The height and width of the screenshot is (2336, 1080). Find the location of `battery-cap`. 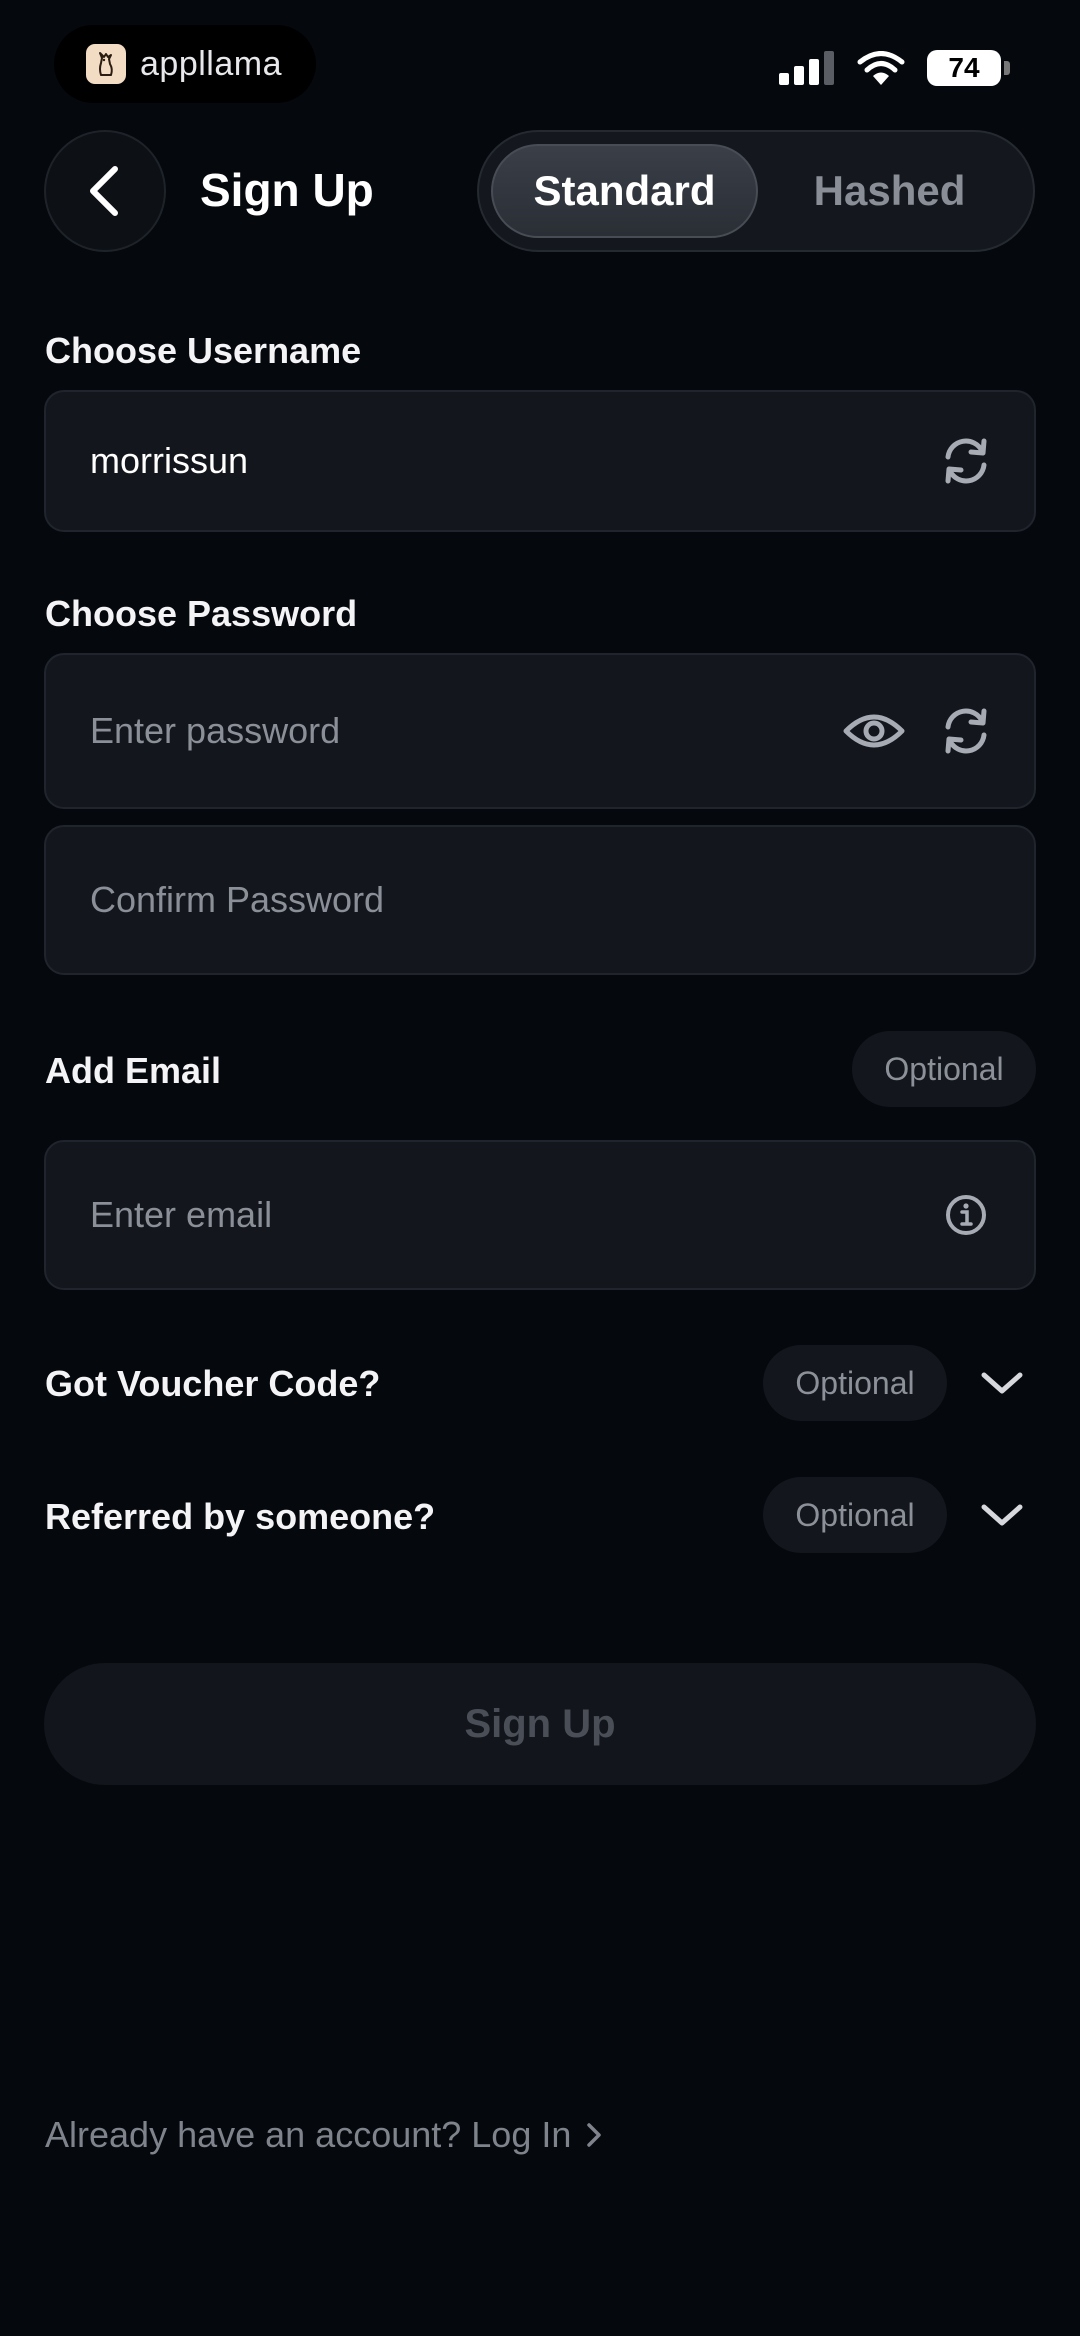

battery-cap is located at coordinates (1007, 68).